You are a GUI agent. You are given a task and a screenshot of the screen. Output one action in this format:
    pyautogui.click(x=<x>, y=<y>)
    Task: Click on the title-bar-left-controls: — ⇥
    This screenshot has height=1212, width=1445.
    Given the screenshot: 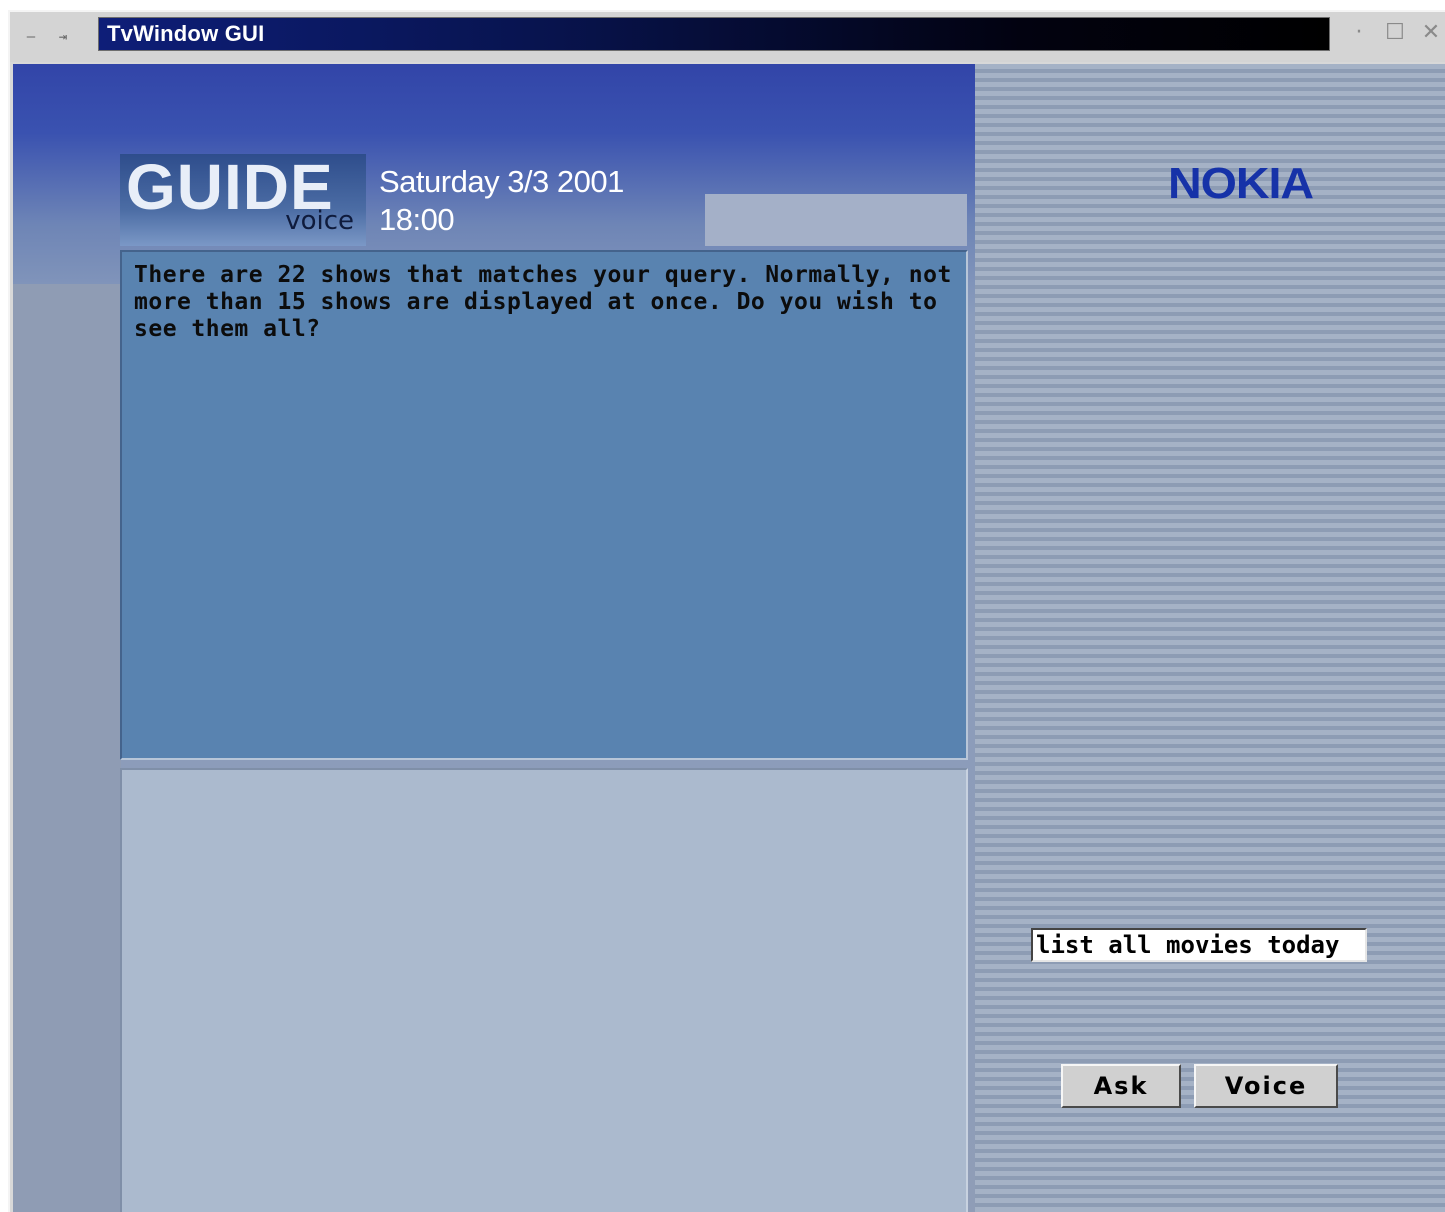 What is the action you would take?
    pyautogui.click(x=47, y=37)
    